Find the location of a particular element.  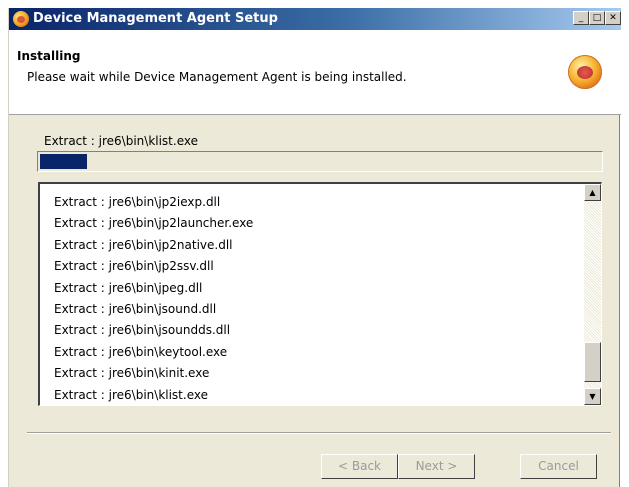

page-title: Installing is located at coordinates (49, 56).